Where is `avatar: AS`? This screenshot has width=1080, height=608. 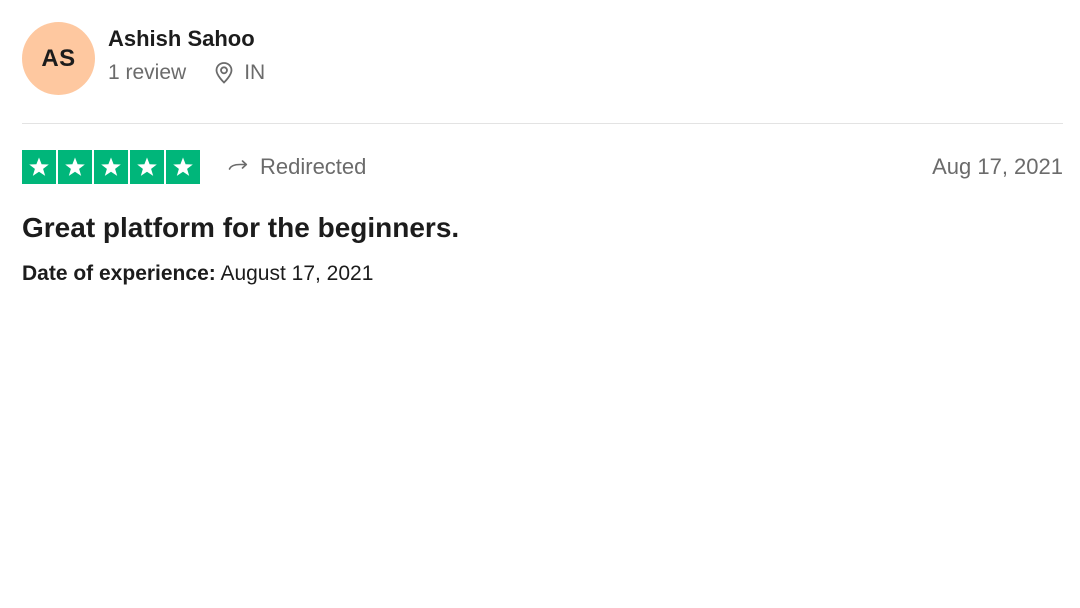
avatar: AS is located at coordinates (58, 58).